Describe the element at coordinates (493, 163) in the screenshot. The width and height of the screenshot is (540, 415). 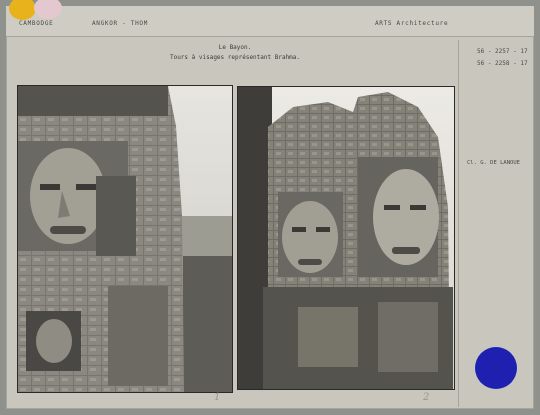
I see `photo-credit: Cl. G. DE LANOUE` at that location.